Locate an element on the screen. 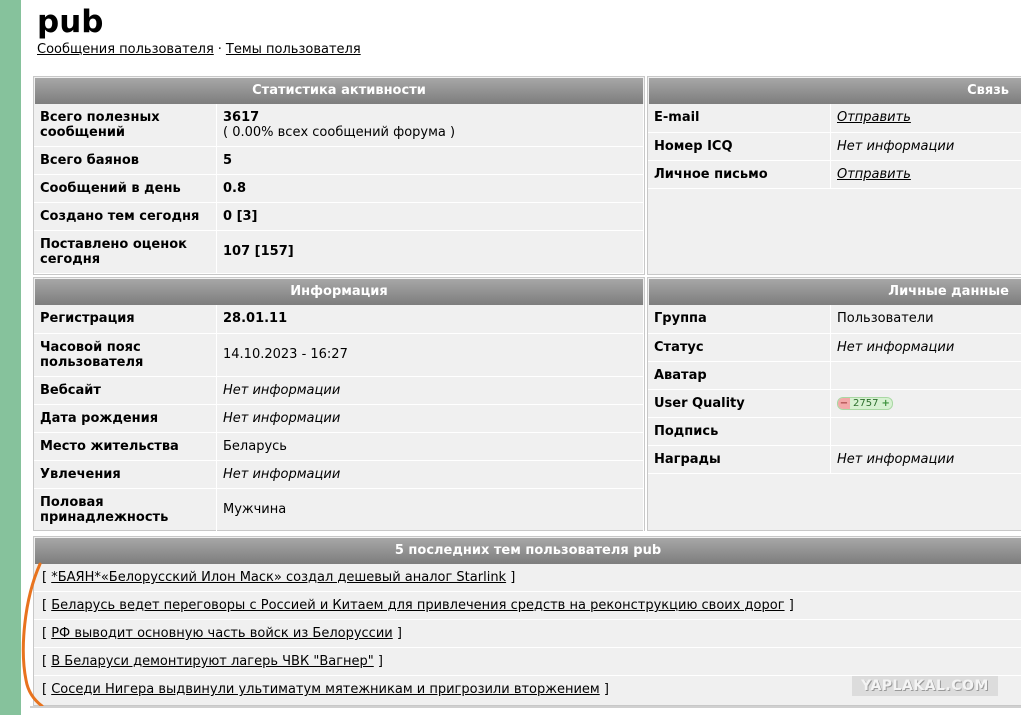  table-row: Создано тем сегодня 0 [3] is located at coordinates (339, 216).